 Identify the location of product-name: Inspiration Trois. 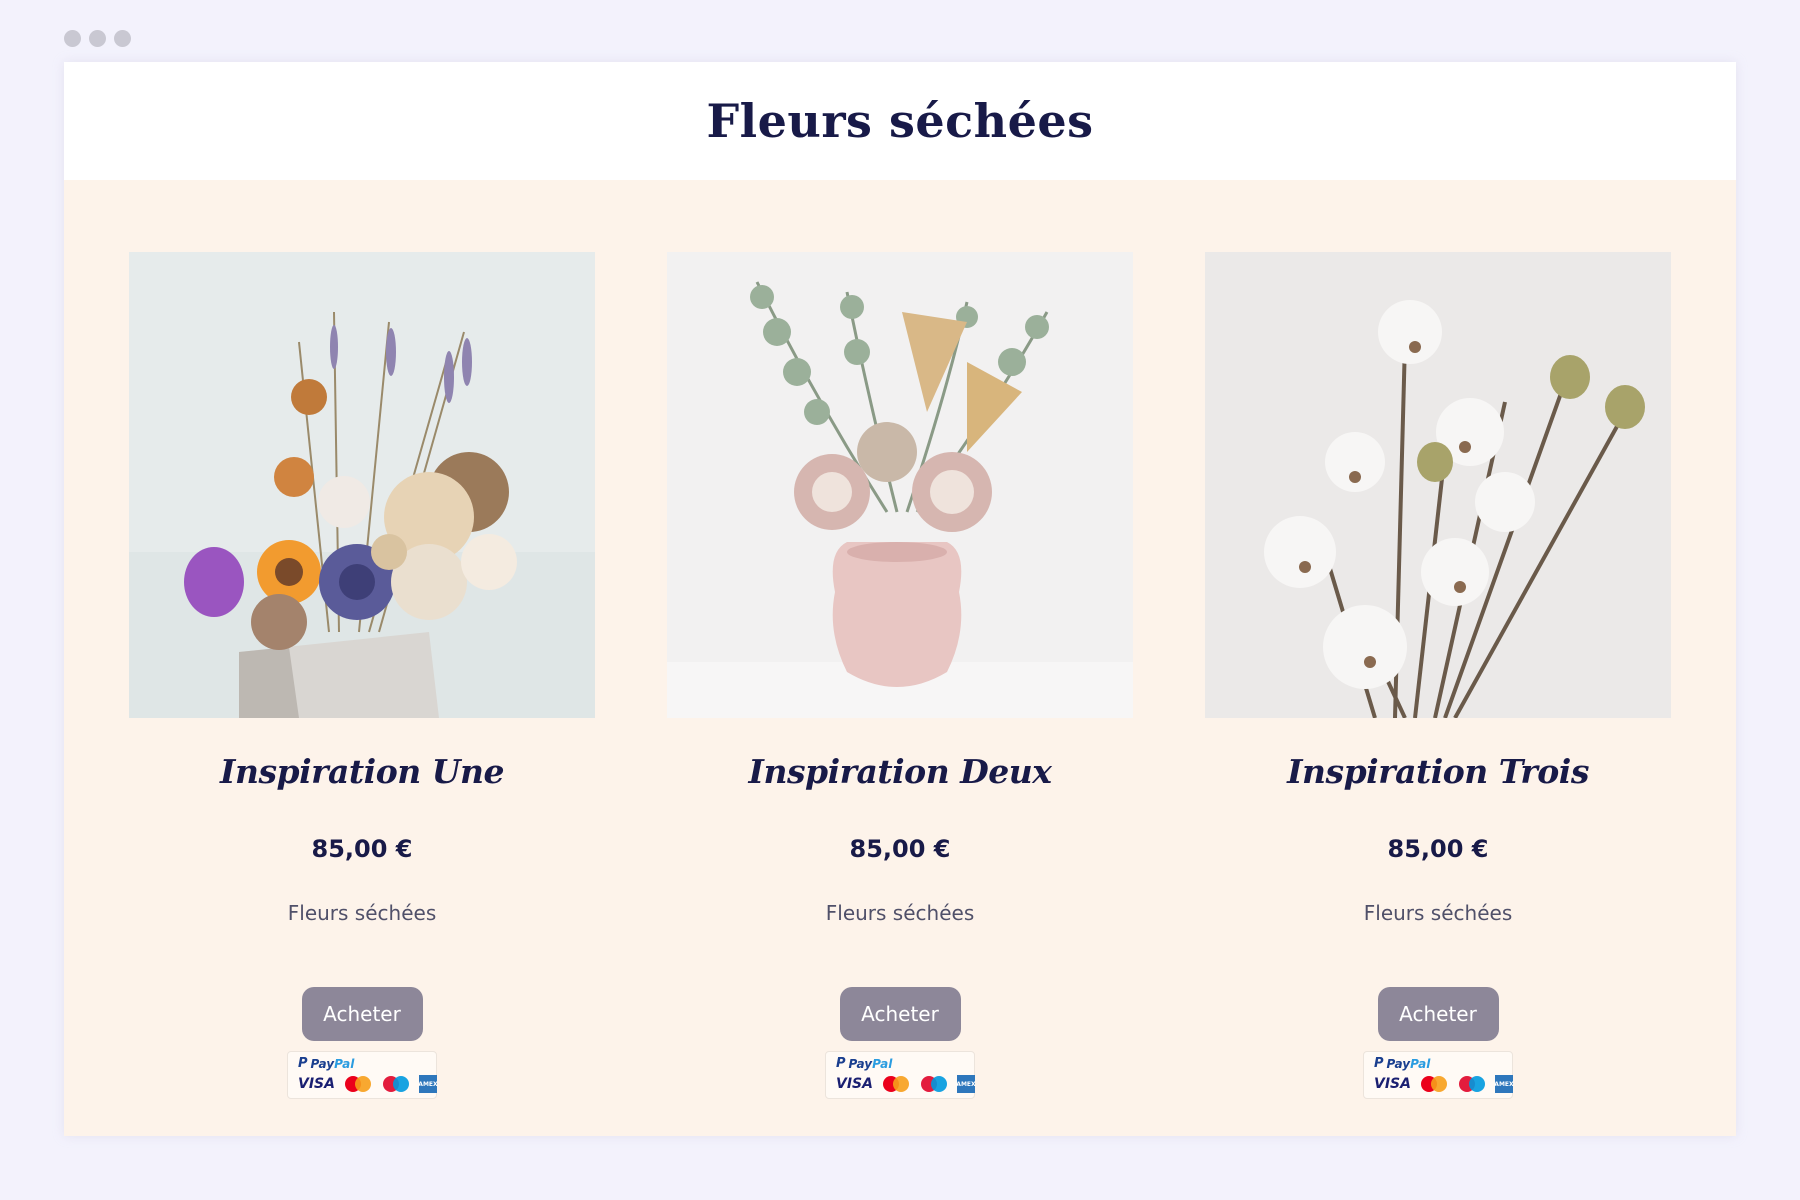
(1438, 771).